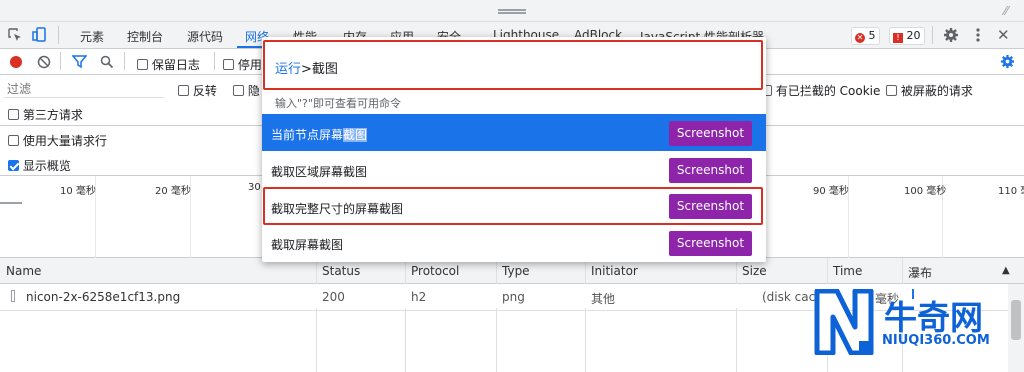  What do you see at coordinates (614, 271) in the screenshot?
I see `column-header-initiator: Initiator` at bounding box center [614, 271].